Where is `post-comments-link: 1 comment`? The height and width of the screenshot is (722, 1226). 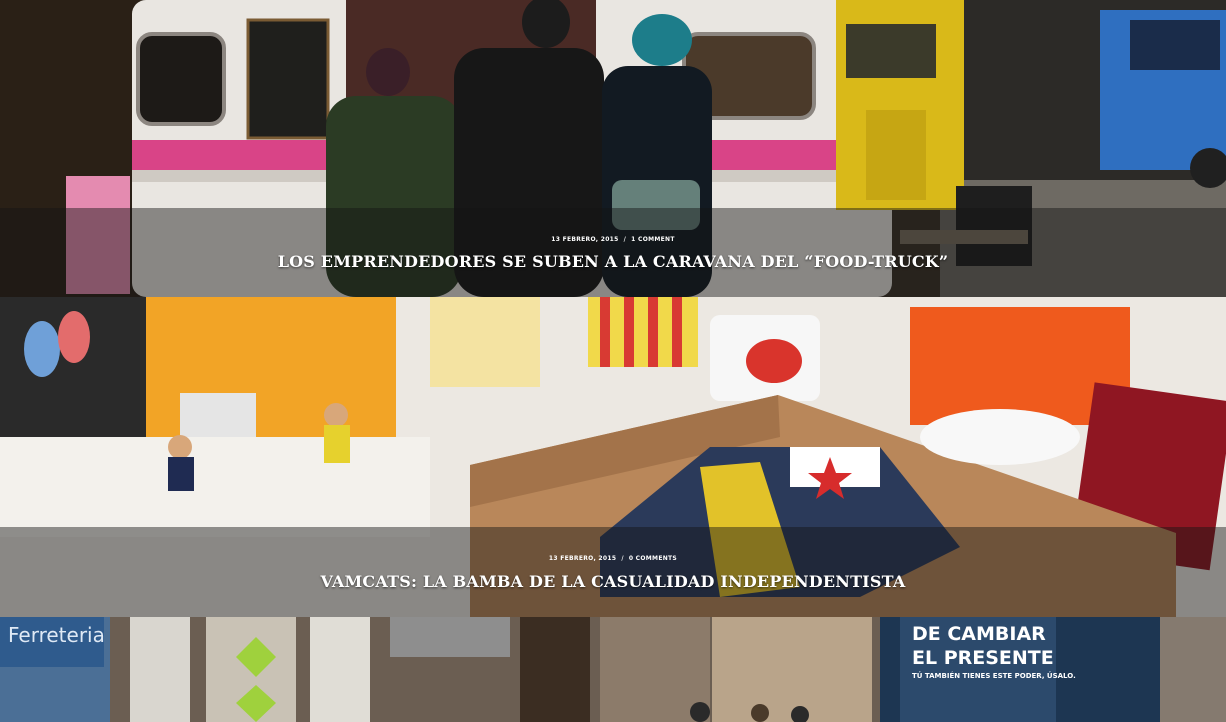 post-comments-link: 1 comment is located at coordinates (653, 239).